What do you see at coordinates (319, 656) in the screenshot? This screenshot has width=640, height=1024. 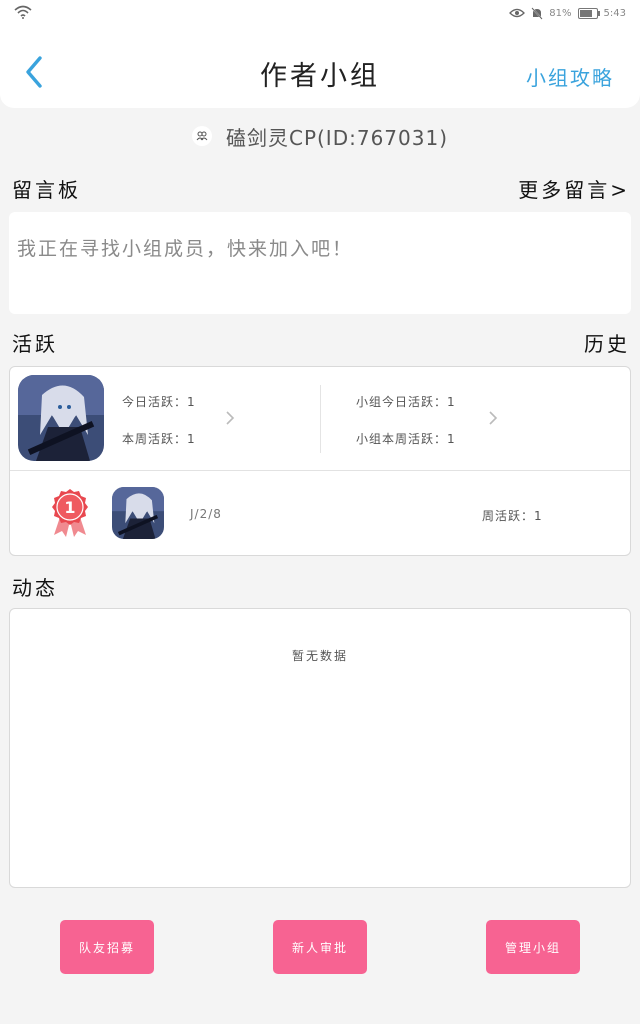 I see `empty-state-text: 暂无数据` at bounding box center [319, 656].